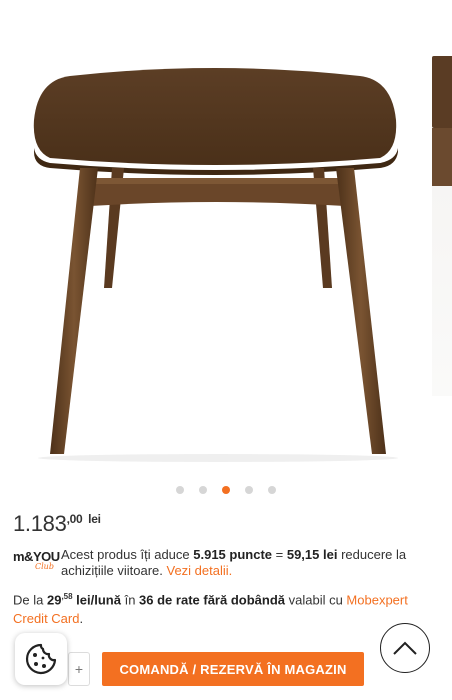 This screenshot has height=700, width=452. I want to click on order-reserve-button: COMANDĂ / REZERVĂ ÎN MAGAZIN, so click(233, 669).